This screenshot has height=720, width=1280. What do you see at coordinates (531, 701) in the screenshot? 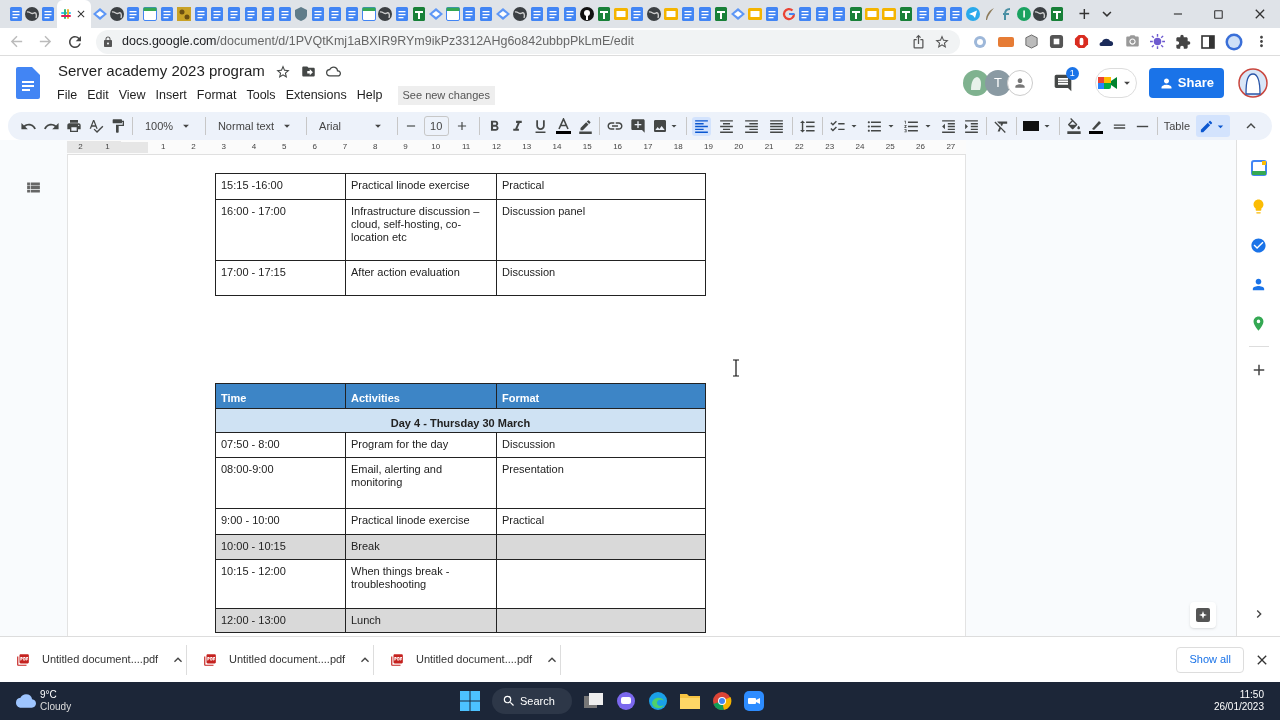
I see `taskbar-search: Search` at bounding box center [531, 701].